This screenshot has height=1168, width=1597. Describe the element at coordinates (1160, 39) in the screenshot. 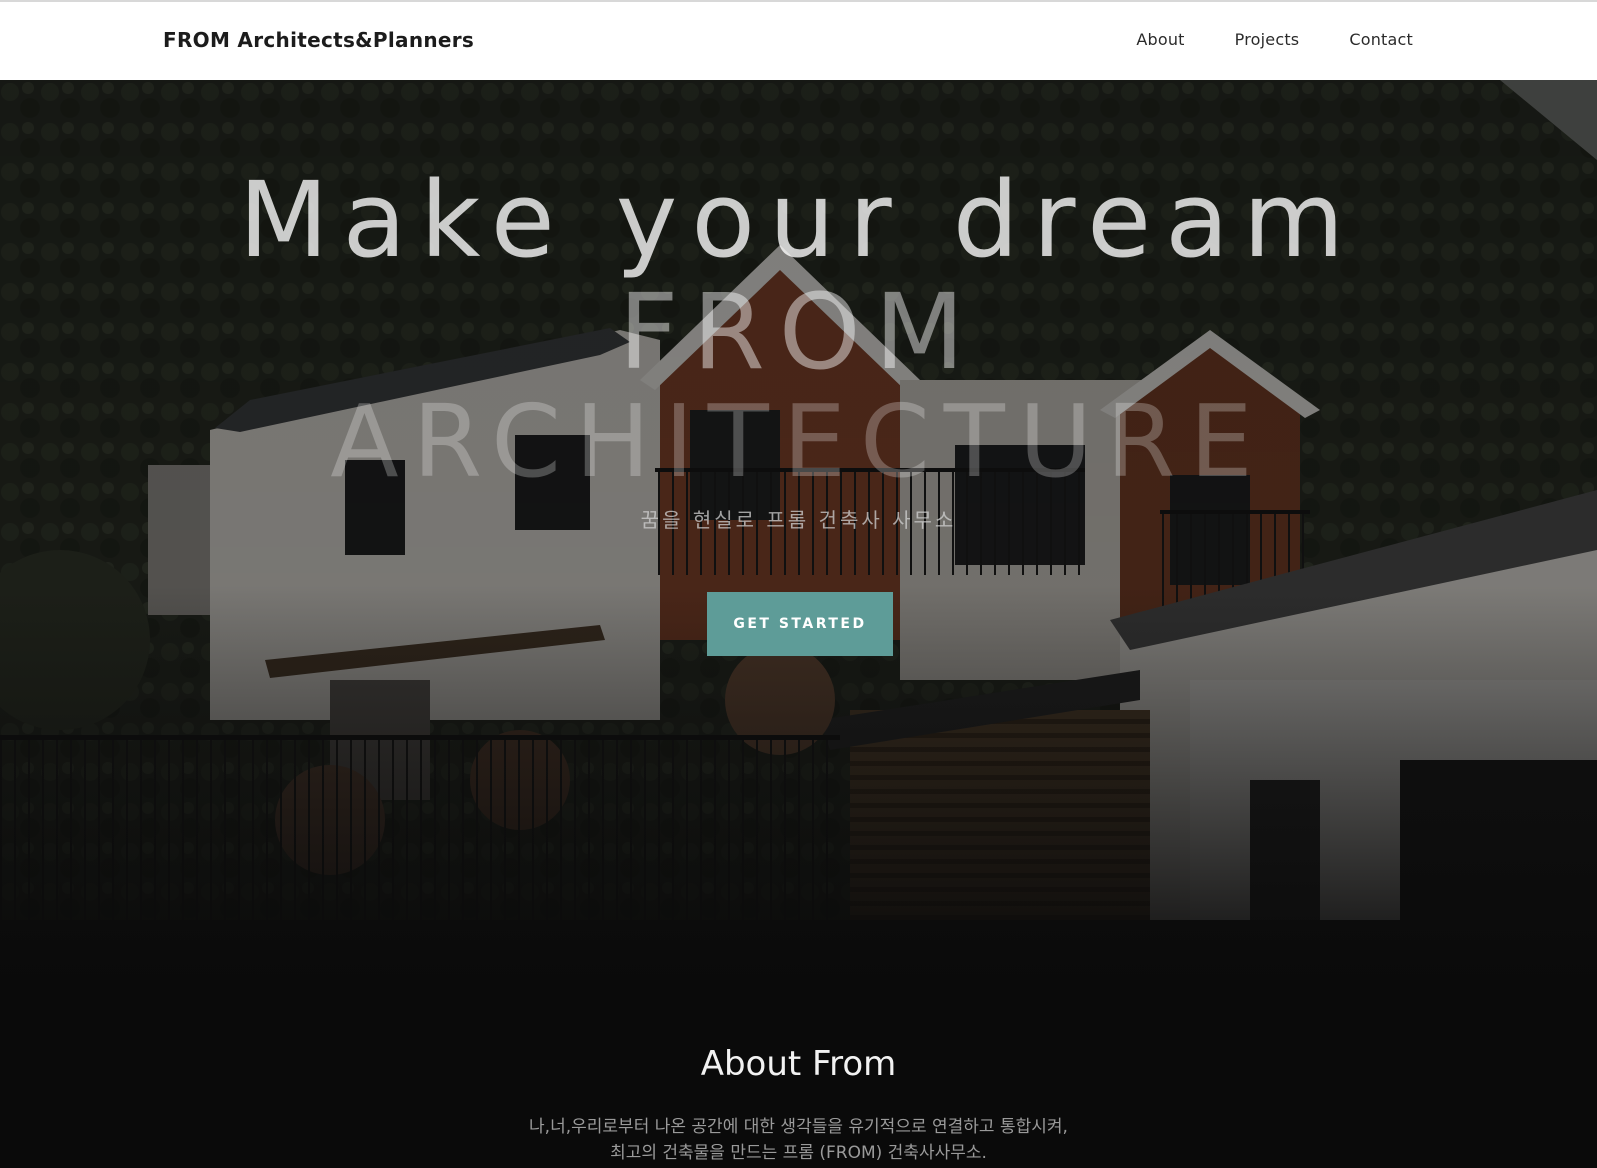

I see `nav-link-about: About` at that location.